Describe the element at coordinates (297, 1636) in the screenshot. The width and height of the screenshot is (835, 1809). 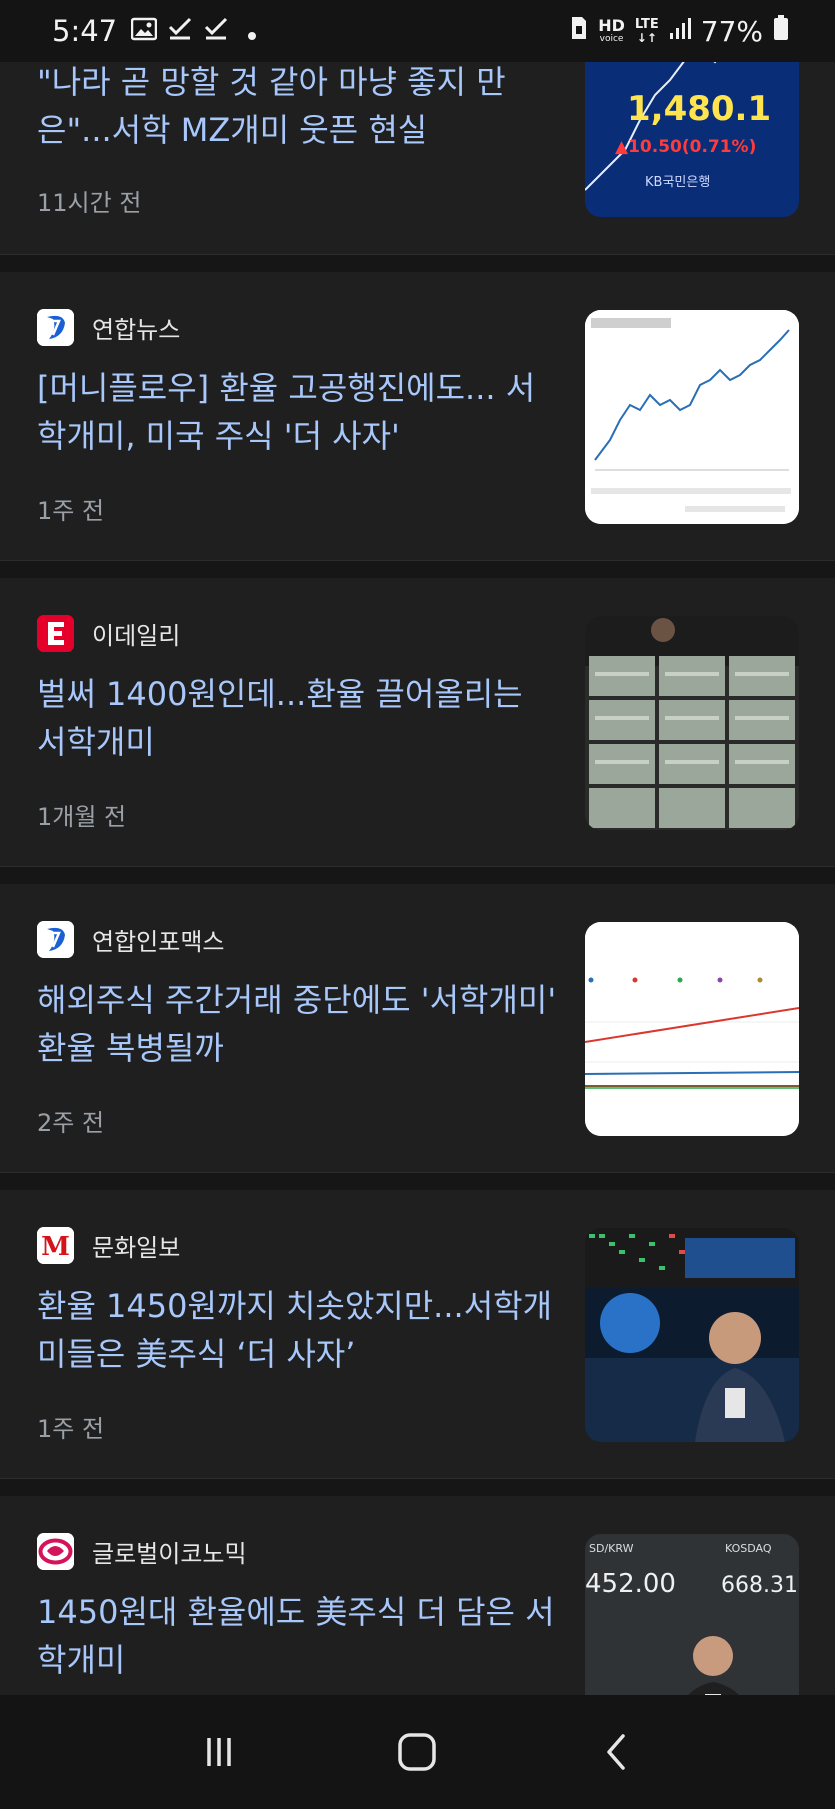
I see `headline: 1450원대 환율에도 美주식 더 담은 서학개미` at that location.